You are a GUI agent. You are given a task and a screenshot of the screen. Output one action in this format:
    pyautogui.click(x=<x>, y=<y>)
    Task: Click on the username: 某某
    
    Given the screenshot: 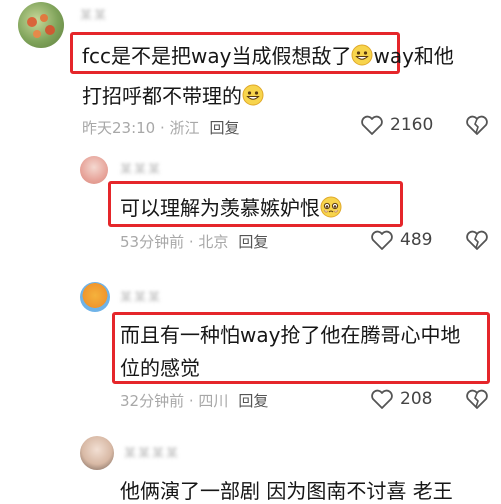 What is the action you would take?
    pyautogui.click(x=94, y=14)
    